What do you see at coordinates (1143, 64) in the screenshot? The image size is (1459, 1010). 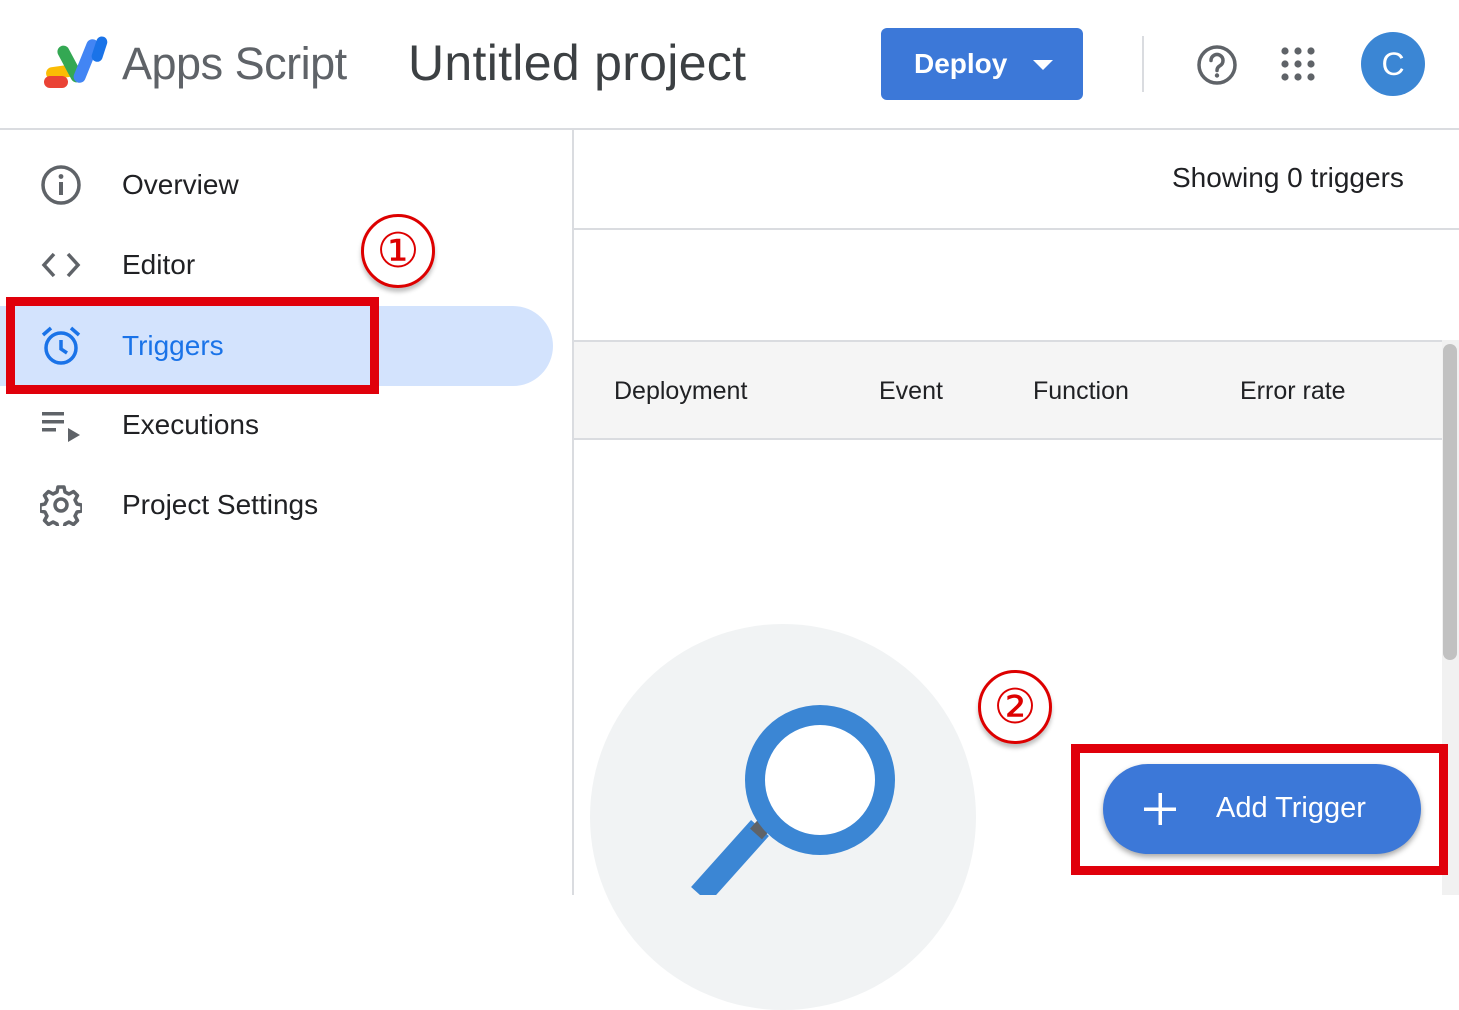 I see `header-divider` at bounding box center [1143, 64].